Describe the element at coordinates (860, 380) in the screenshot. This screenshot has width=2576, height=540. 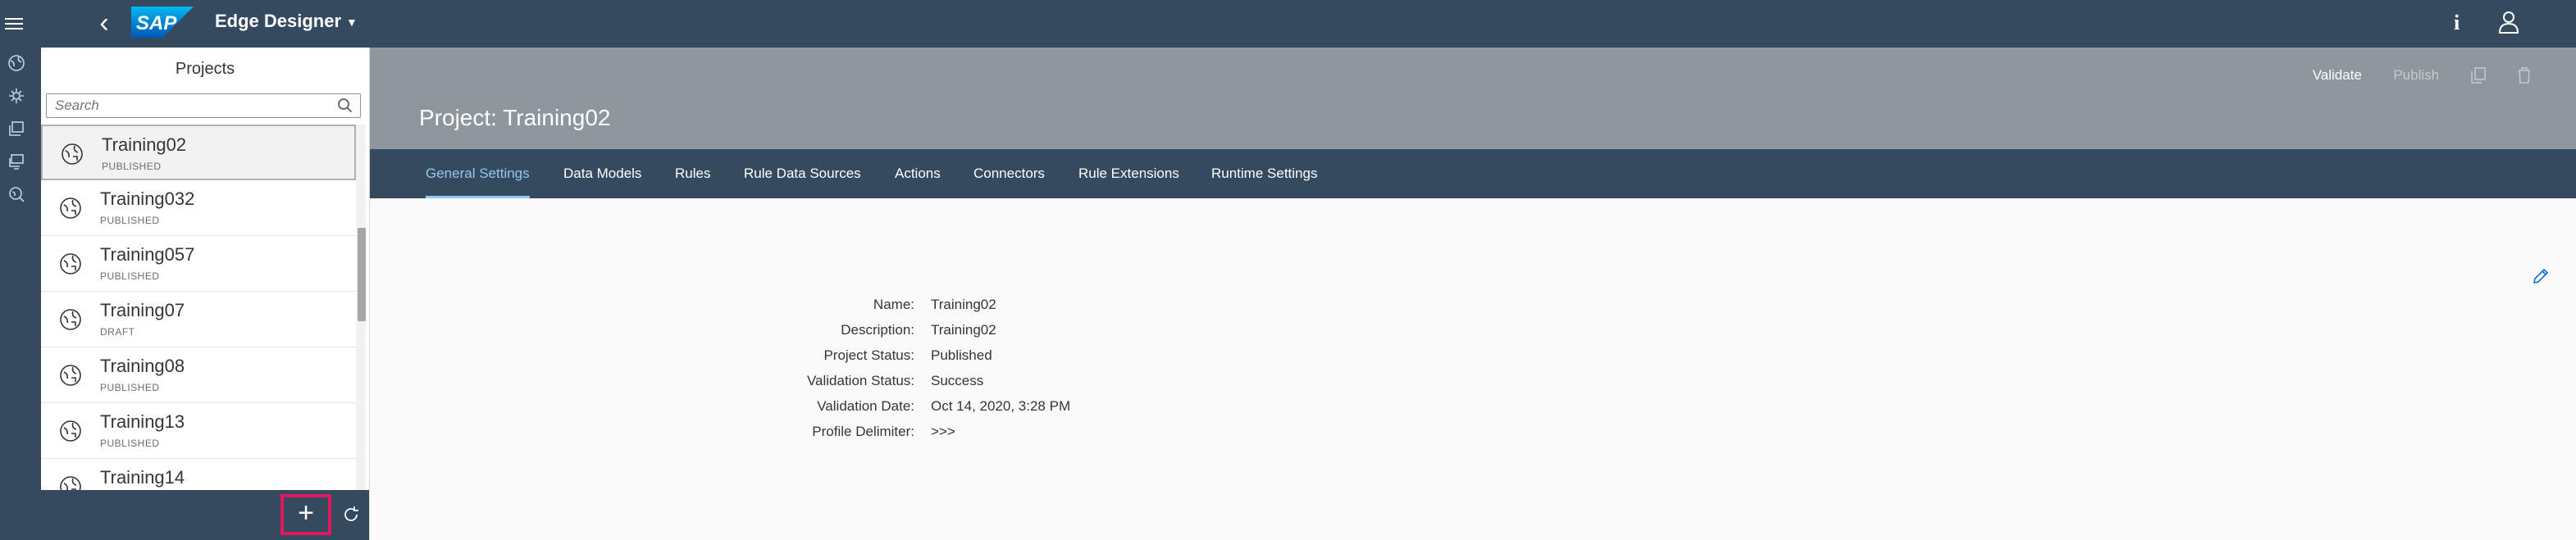
I see `field-label: Validation Status:` at that location.